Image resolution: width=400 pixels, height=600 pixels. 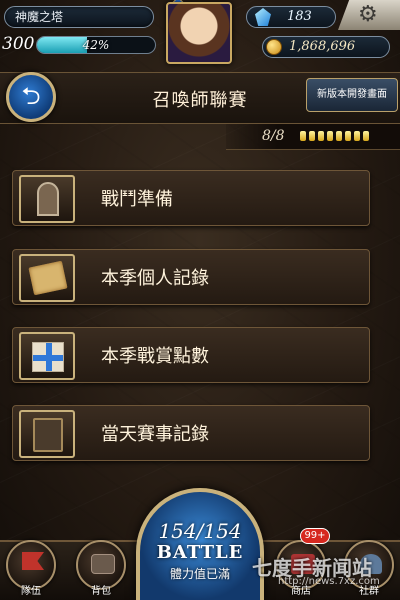 What do you see at coordinates (200, 531) in the screenshot?
I see `stamina-count: 154/154` at bounding box center [200, 531].